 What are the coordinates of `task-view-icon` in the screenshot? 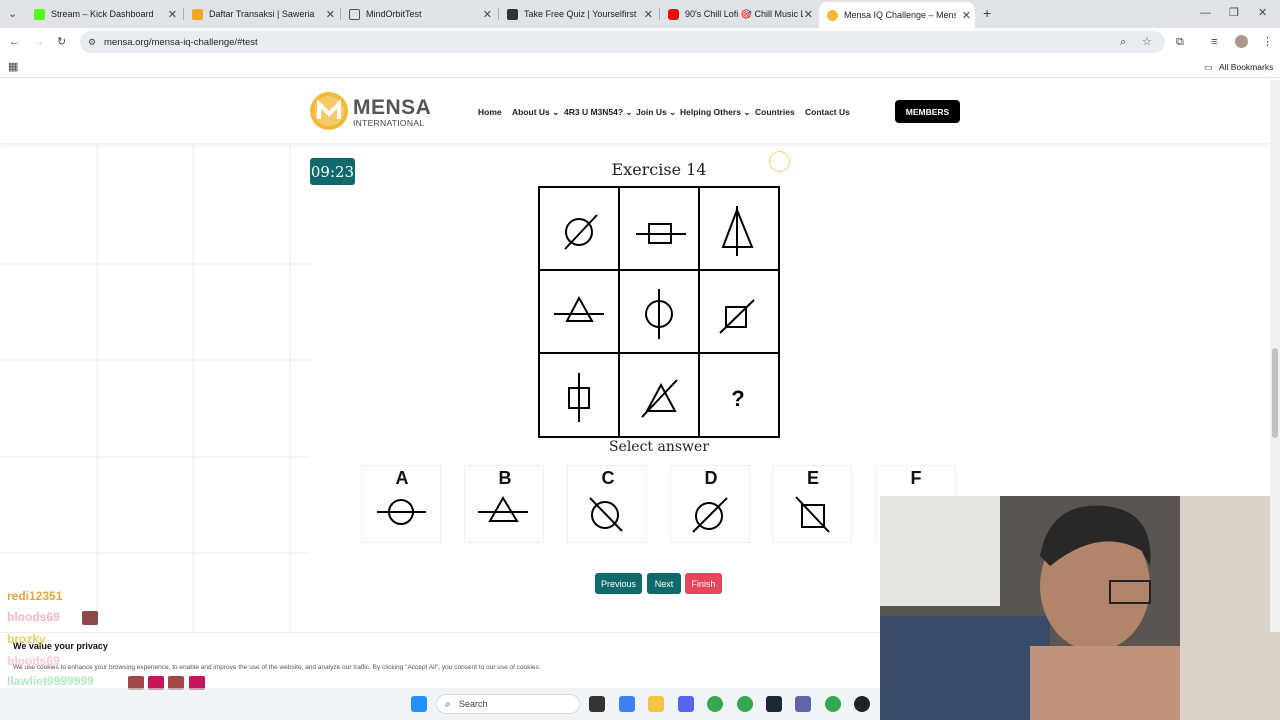 It's located at (597, 704).